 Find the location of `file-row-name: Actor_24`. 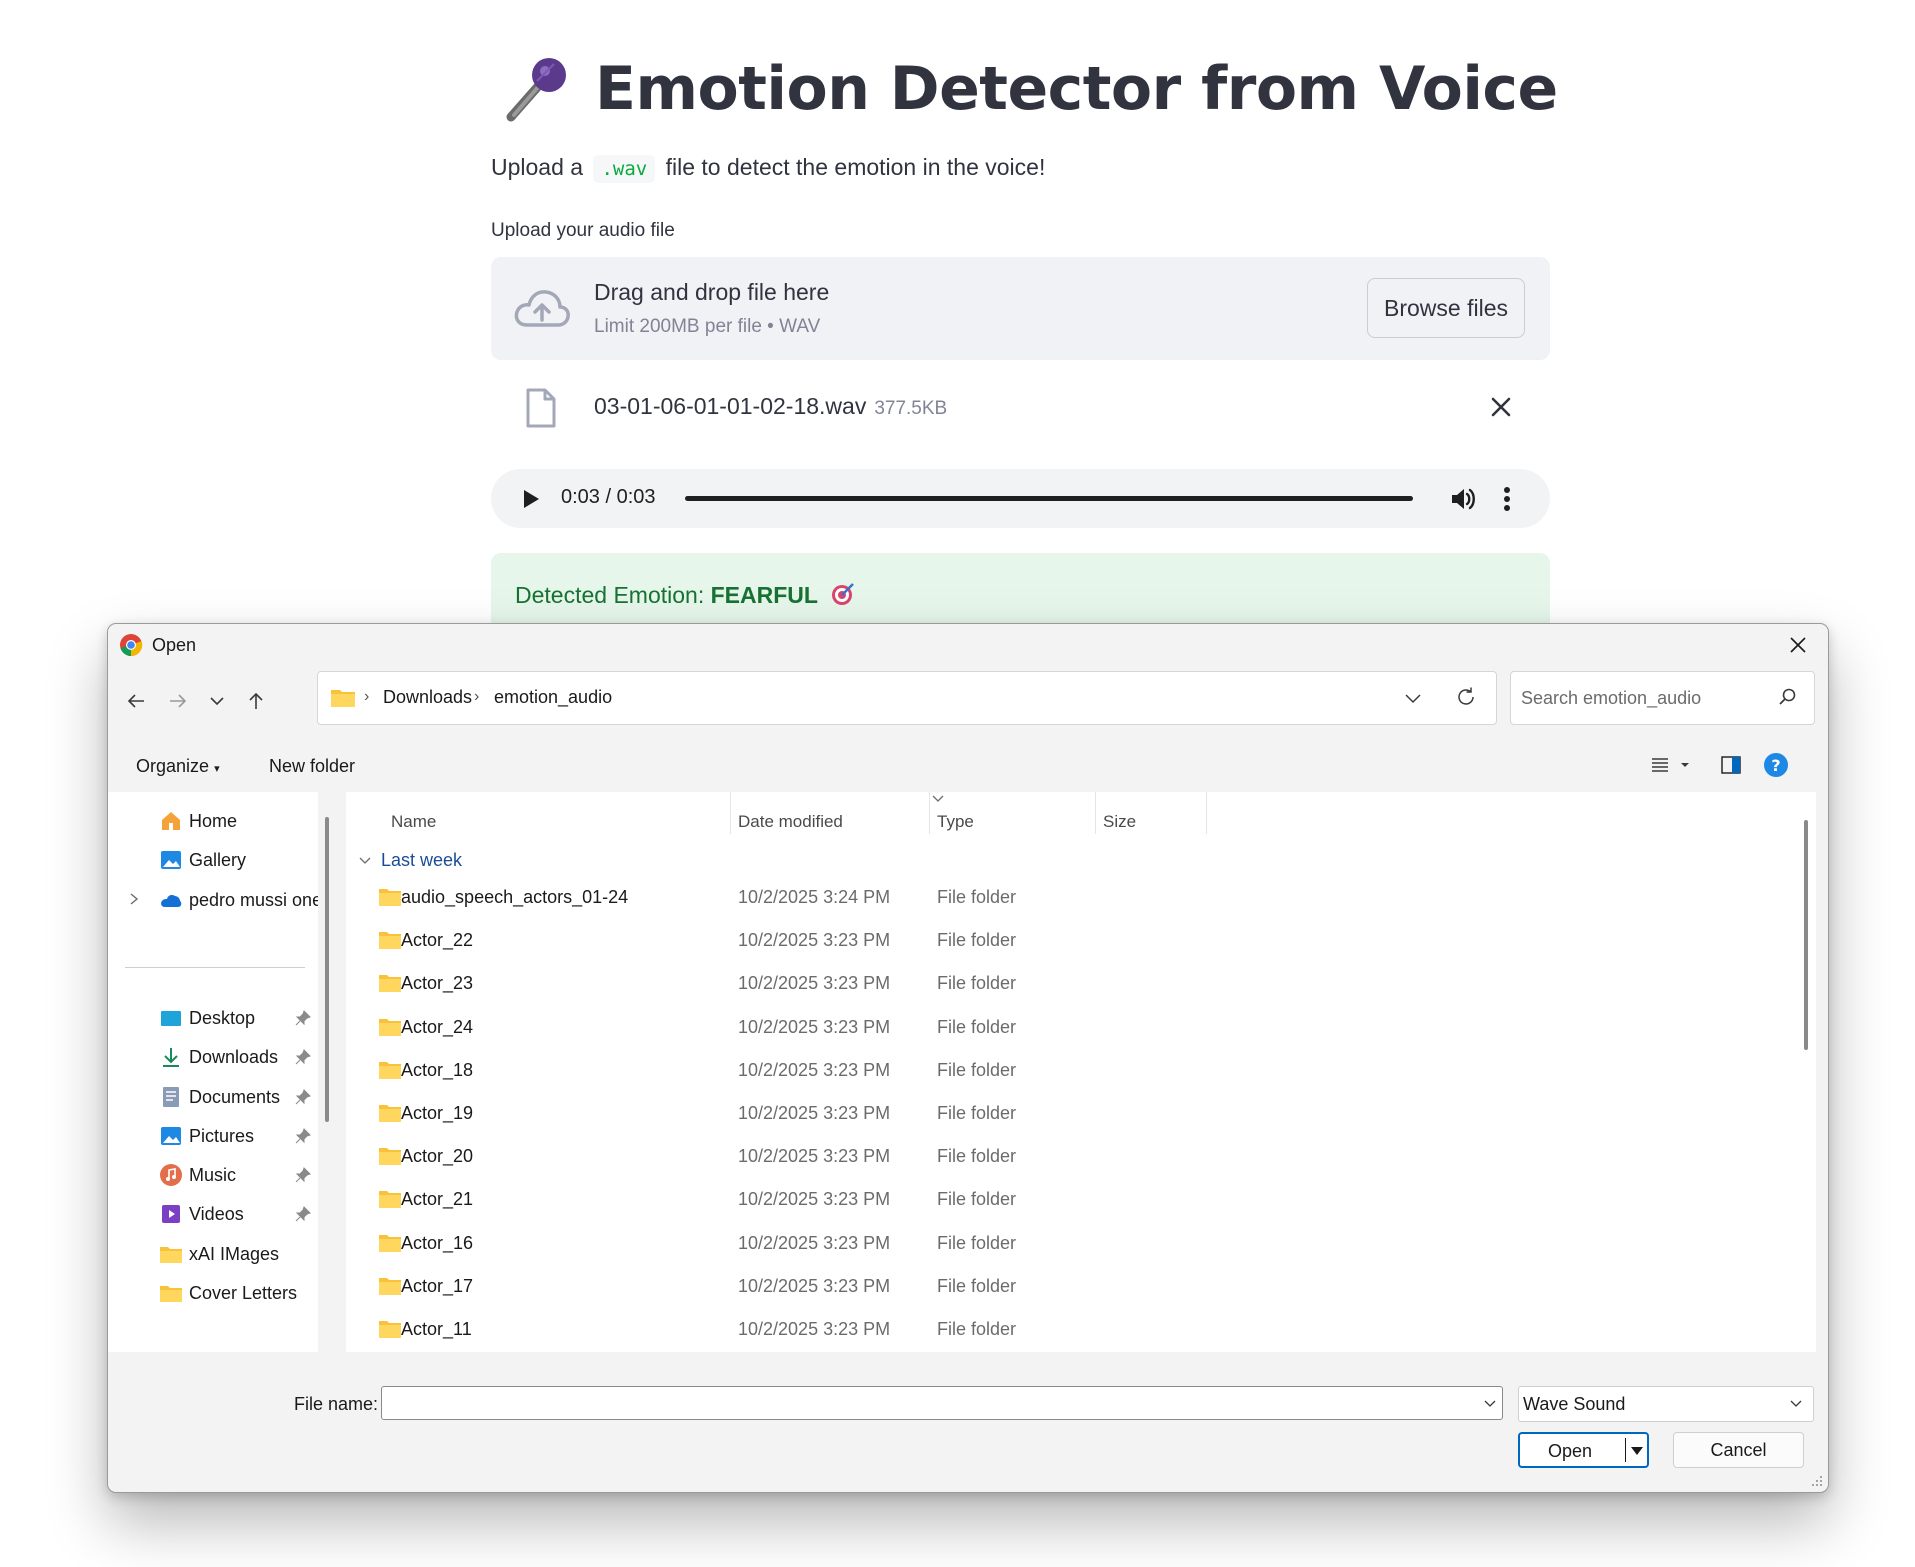

file-row-name: Actor_24 is located at coordinates (437, 1026).